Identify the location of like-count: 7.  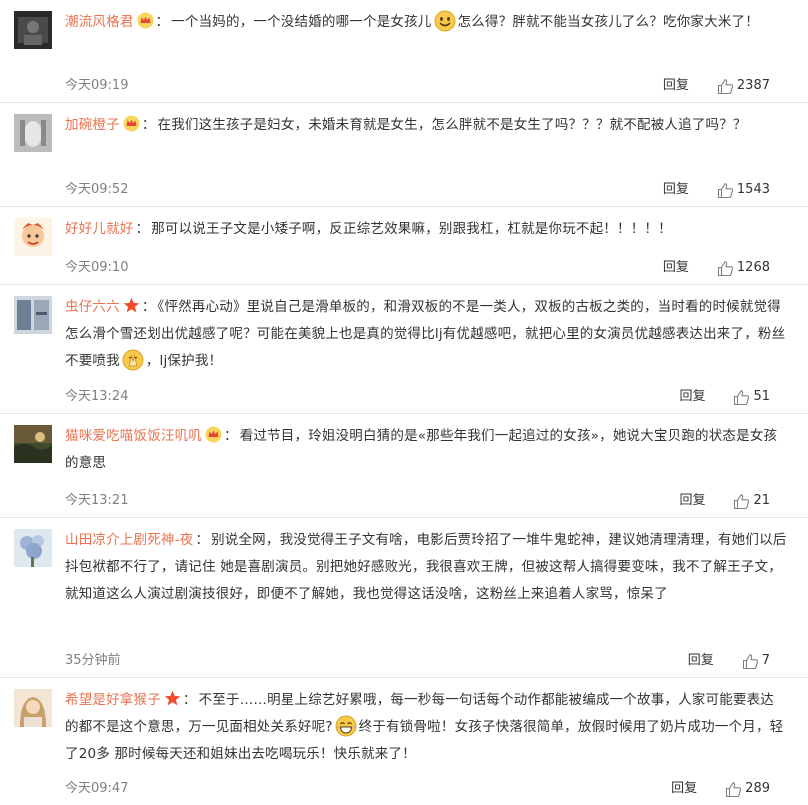
(765, 660).